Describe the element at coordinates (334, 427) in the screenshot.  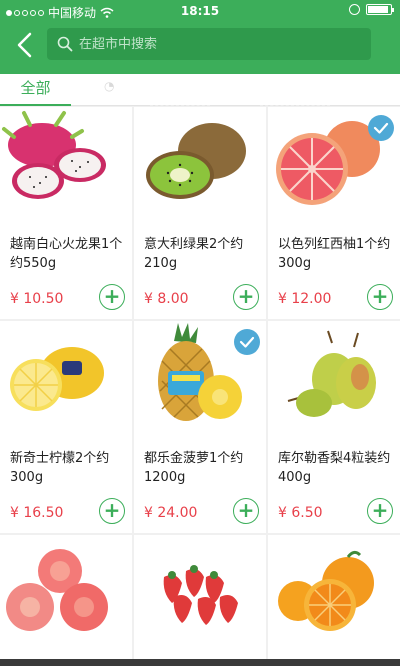
I see `product-card: 库尔勒香梨4粒装约400g ¥ 6.50 +` at that location.